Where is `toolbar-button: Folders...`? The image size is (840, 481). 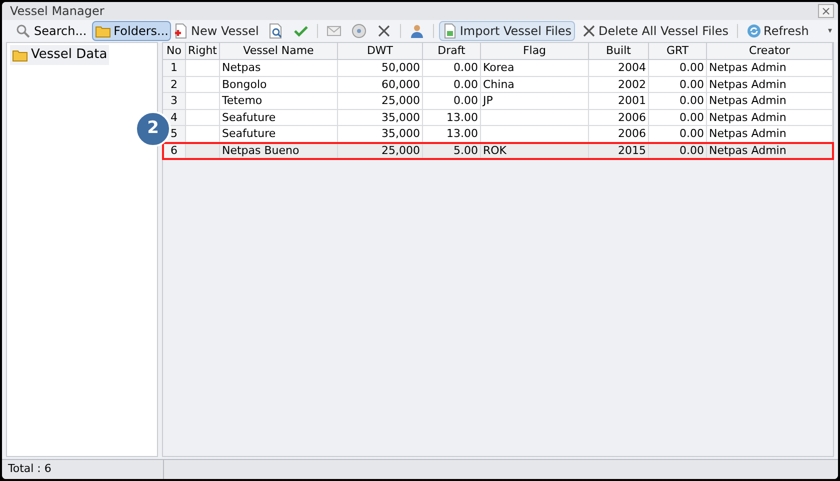 toolbar-button: Folders... is located at coordinates (132, 31).